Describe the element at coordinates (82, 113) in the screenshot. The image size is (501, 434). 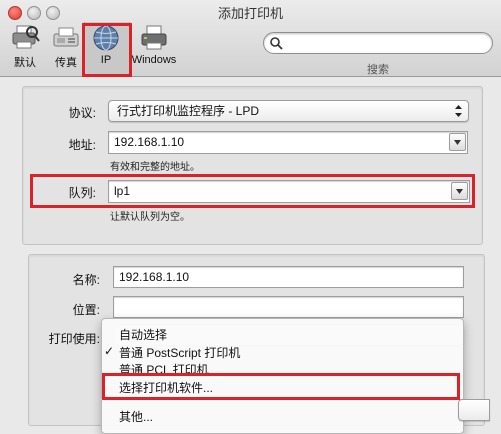
I see `protocol-label: 协议:` at that location.